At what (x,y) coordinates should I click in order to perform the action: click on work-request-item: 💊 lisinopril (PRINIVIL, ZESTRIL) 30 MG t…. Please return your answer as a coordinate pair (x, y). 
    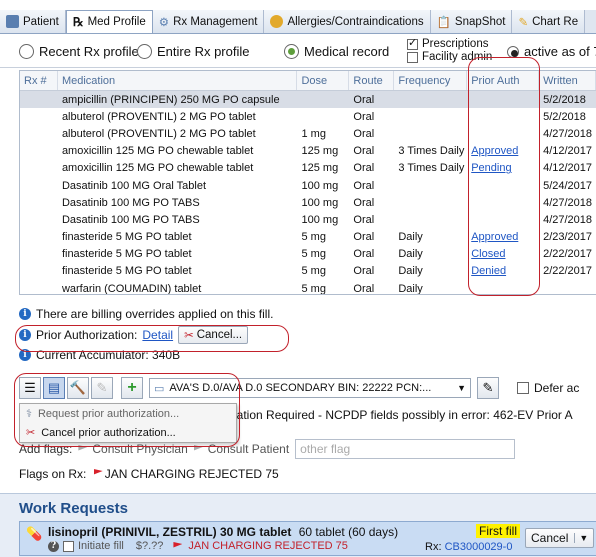
    Looking at the image, I should click on (307, 538).